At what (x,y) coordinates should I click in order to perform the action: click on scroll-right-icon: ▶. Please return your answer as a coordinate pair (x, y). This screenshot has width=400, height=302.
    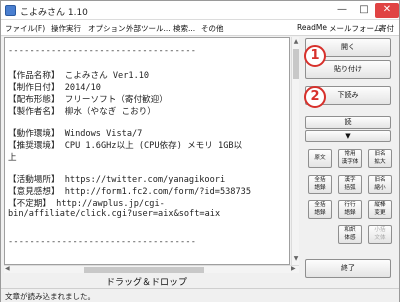
    Looking at the image, I should click on (293, 268).